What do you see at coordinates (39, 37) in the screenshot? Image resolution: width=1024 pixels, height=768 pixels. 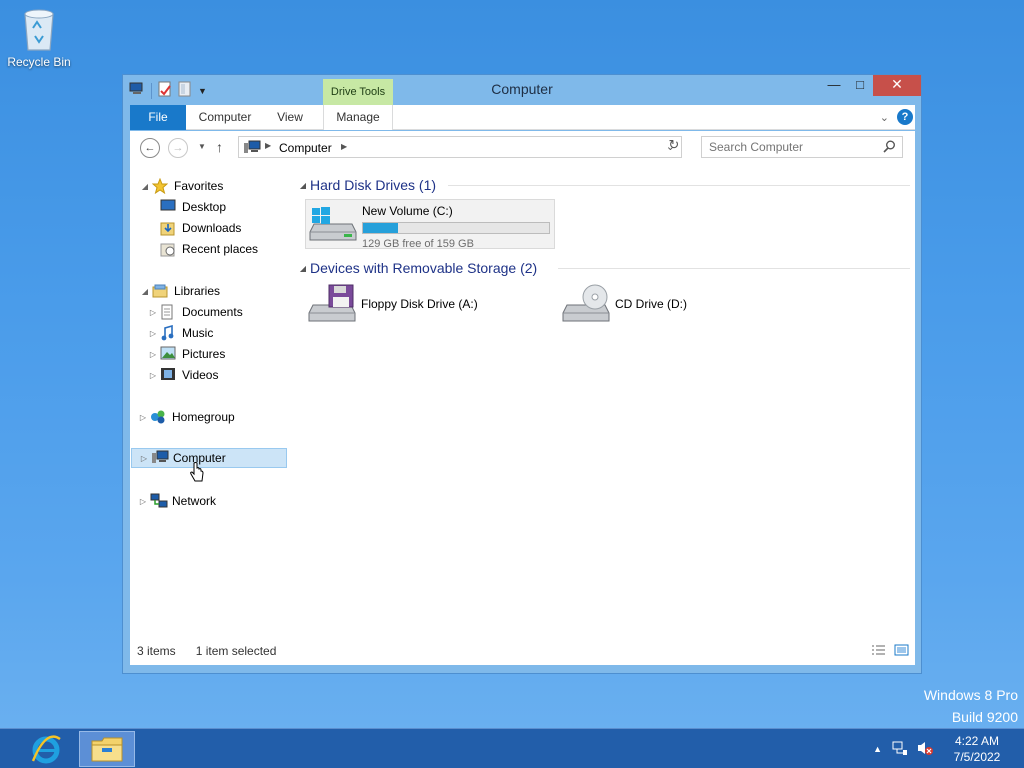 I see `recycle-bin-shortcut: Recycle Bin` at bounding box center [39, 37].